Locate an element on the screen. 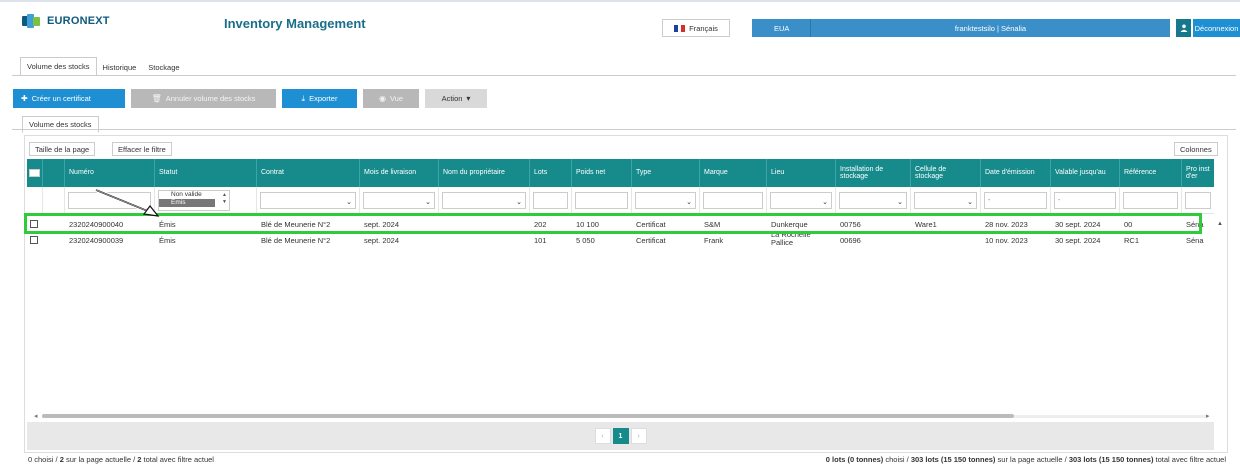  column-header-pro-inst: Pro inst d'er is located at coordinates (1198, 173).